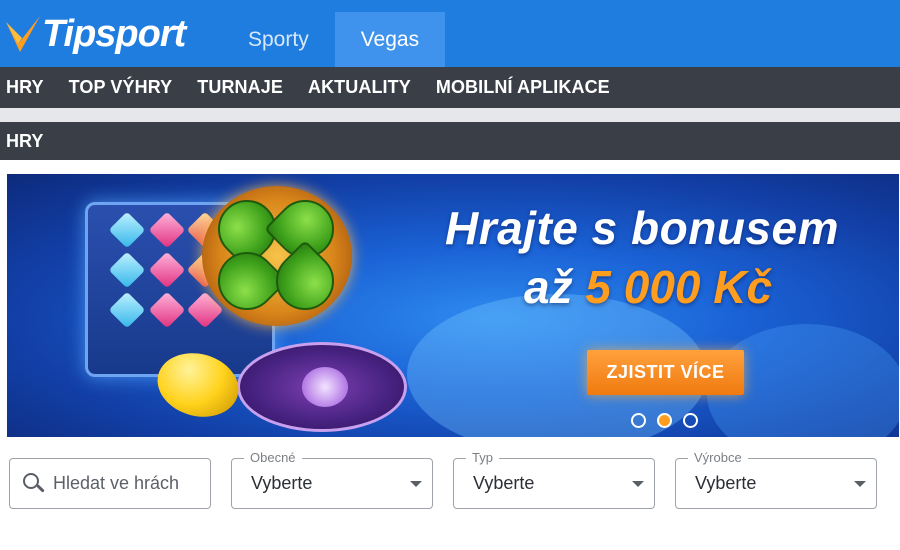 The width and height of the screenshot is (900, 550). I want to click on tipsport-logo: Tipsport, so click(95, 34).